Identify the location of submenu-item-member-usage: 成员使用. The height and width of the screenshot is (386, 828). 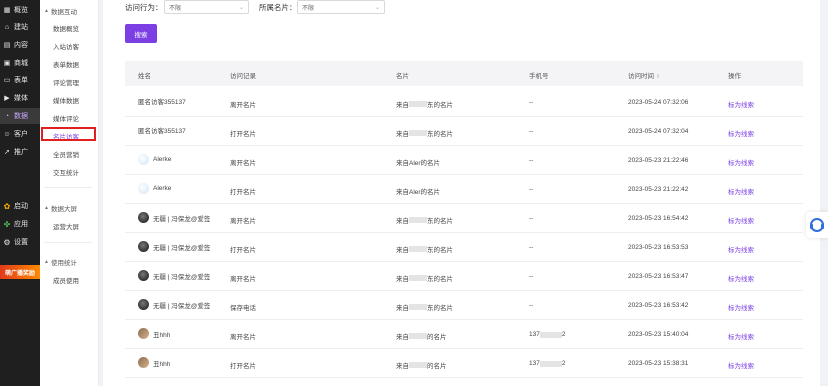
(66, 280).